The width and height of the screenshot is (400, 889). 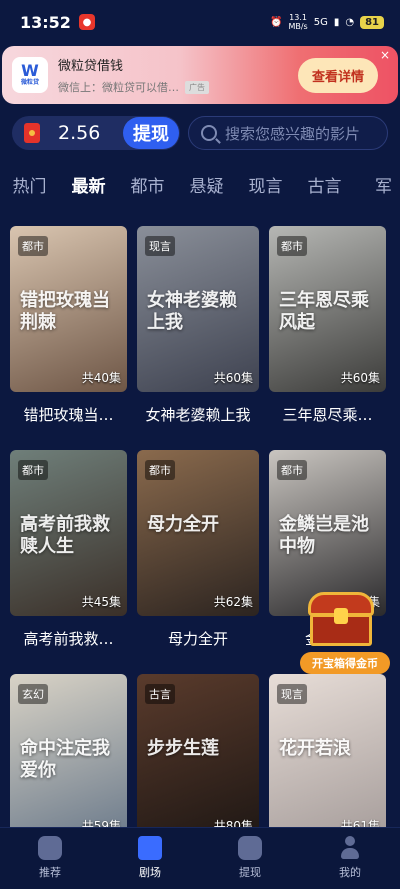 I want to click on drama-poster: 高考前我救赎人生 都市共45集, so click(x=68, y=533).